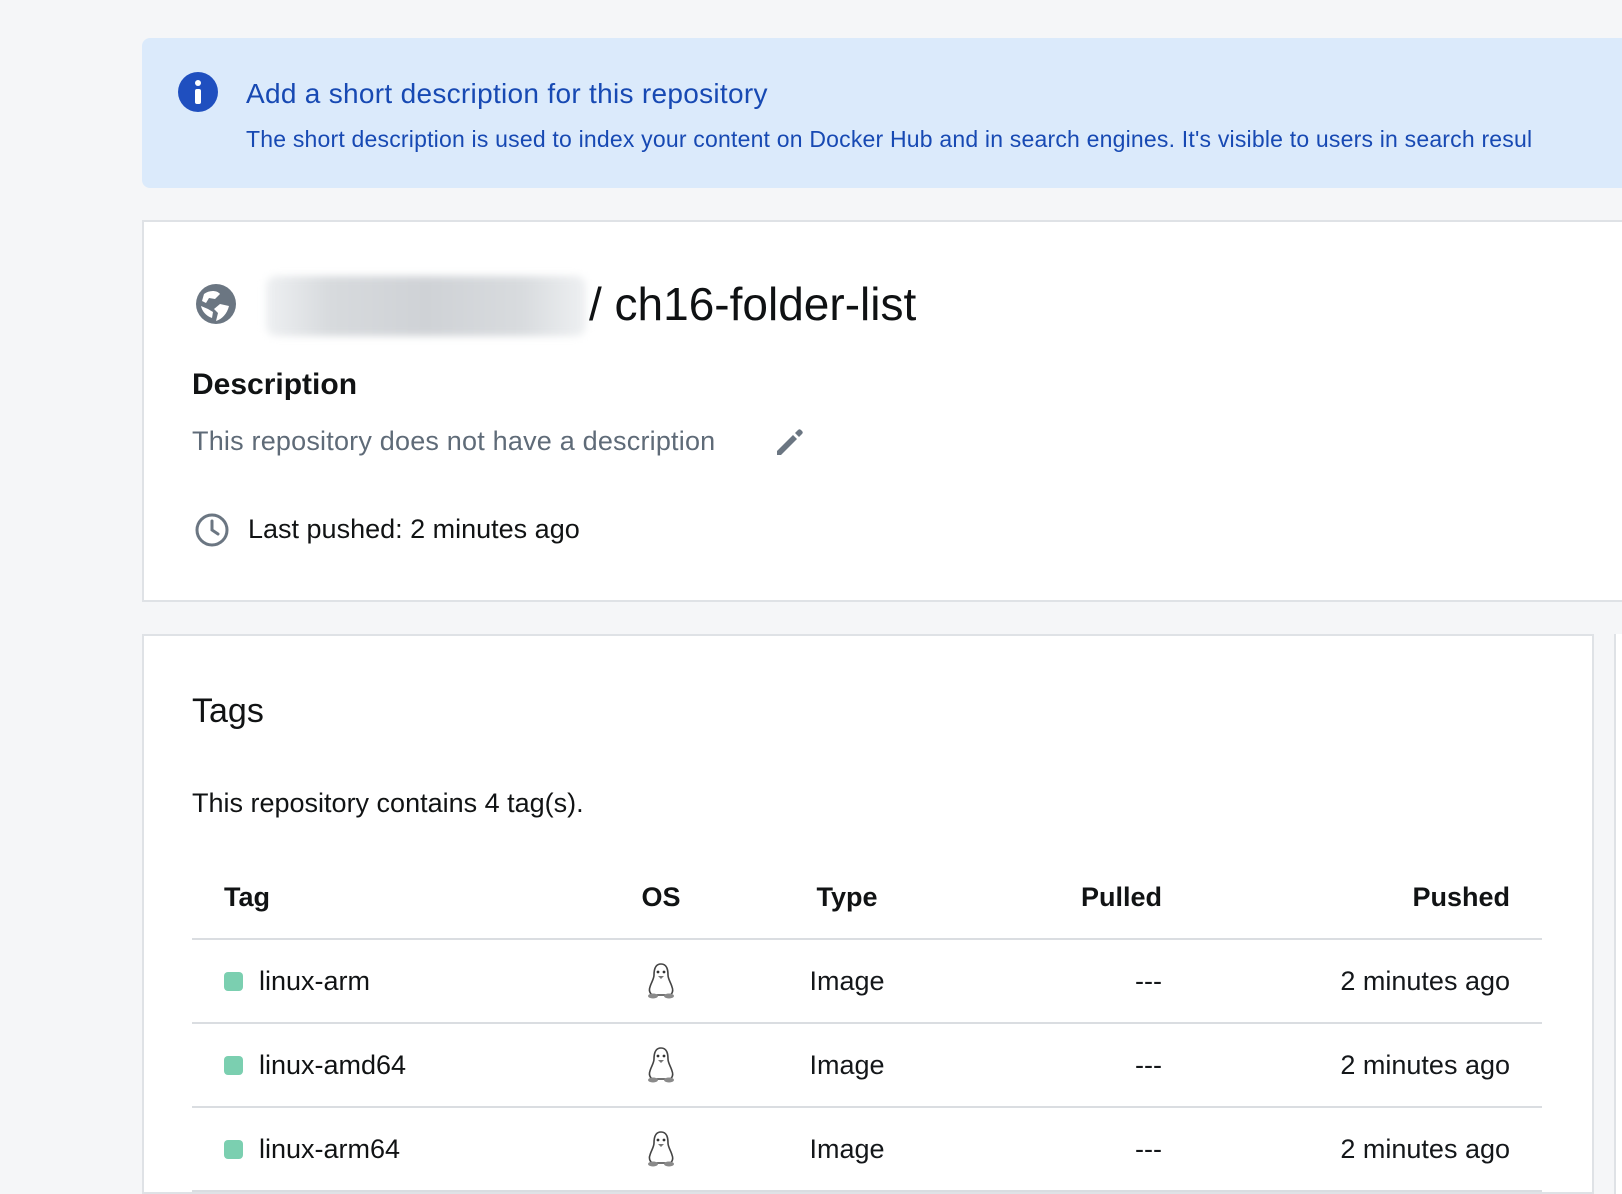 This screenshot has width=1622, height=1194. What do you see at coordinates (414, 529) in the screenshot?
I see `last-pushed-text: Last pushed: 2 minutes ago` at bounding box center [414, 529].